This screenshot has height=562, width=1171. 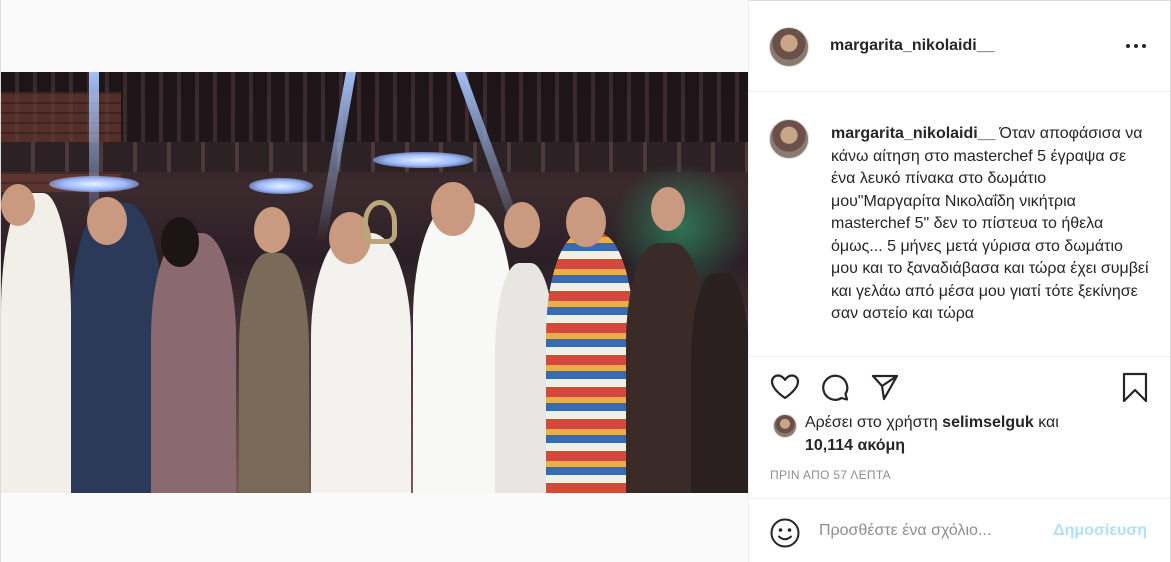 I want to click on emoji-icon, so click(x=785, y=533).